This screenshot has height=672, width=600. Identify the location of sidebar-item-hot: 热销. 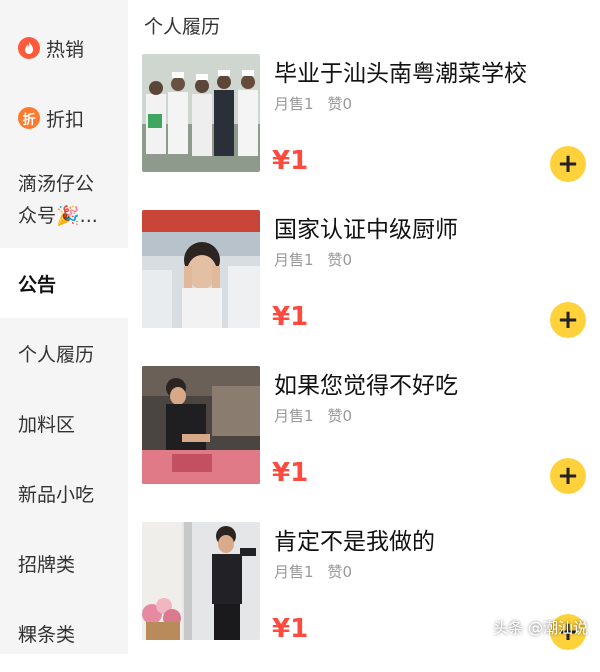
(64, 48).